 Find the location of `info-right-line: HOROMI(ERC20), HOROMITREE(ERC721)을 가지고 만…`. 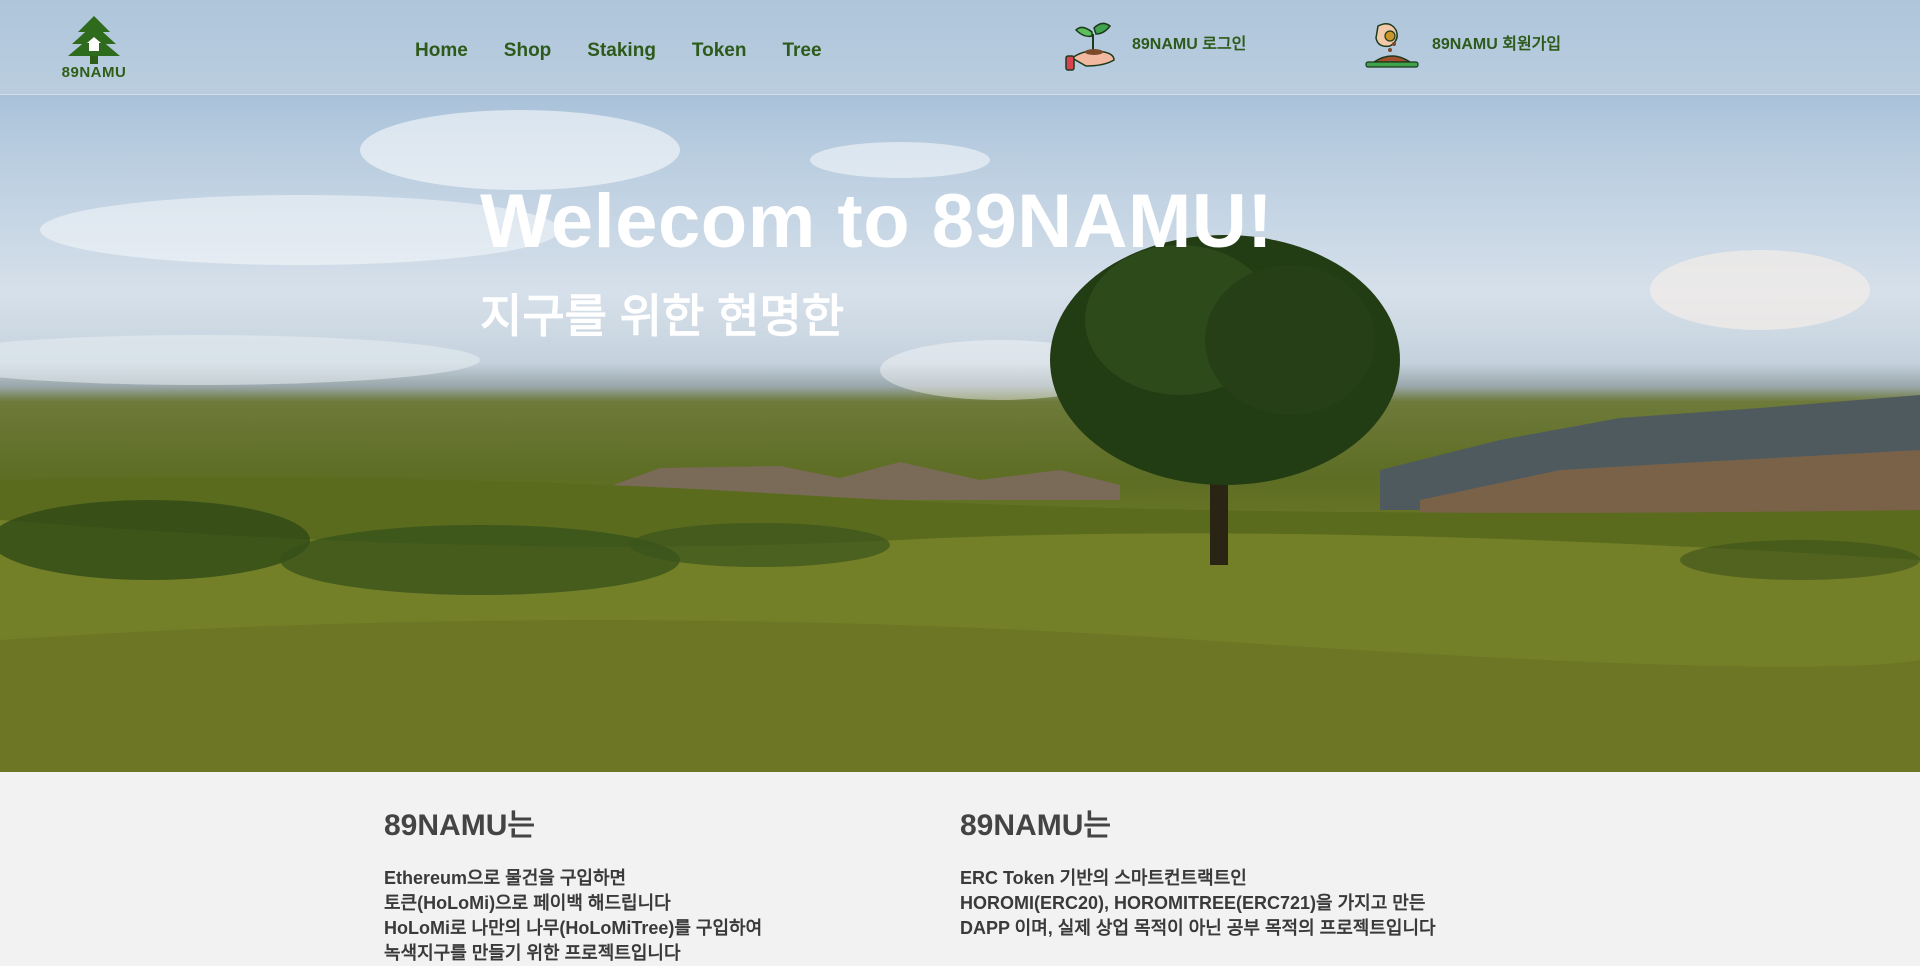

info-right-line: HOROMI(ERC20), HOROMITREE(ERC721)을 가지고 만… is located at coordinates (1193, 903).